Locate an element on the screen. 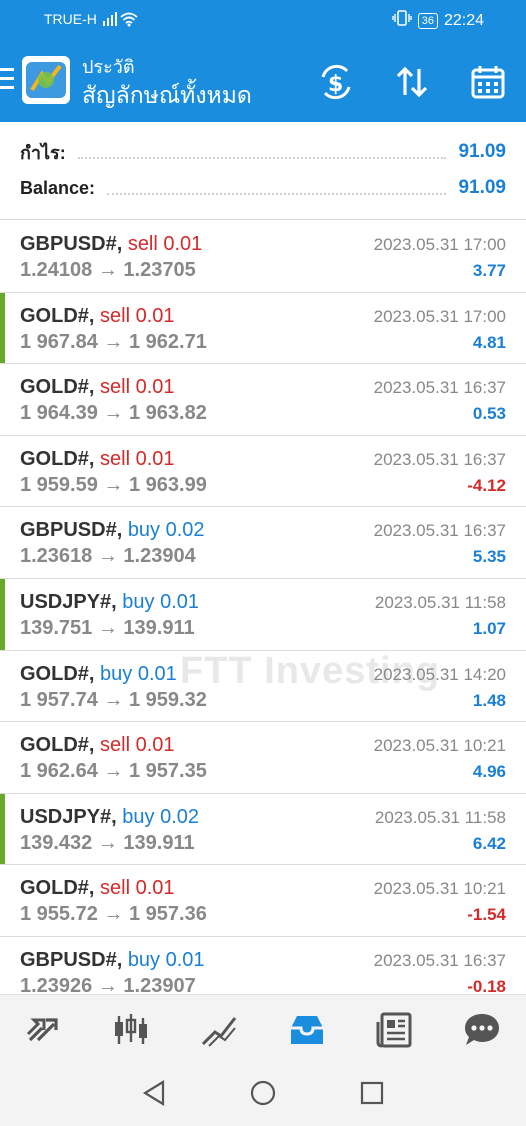 This screenshot has width=526, height=1126. trend-icon is located at coordinates (219, 1030).